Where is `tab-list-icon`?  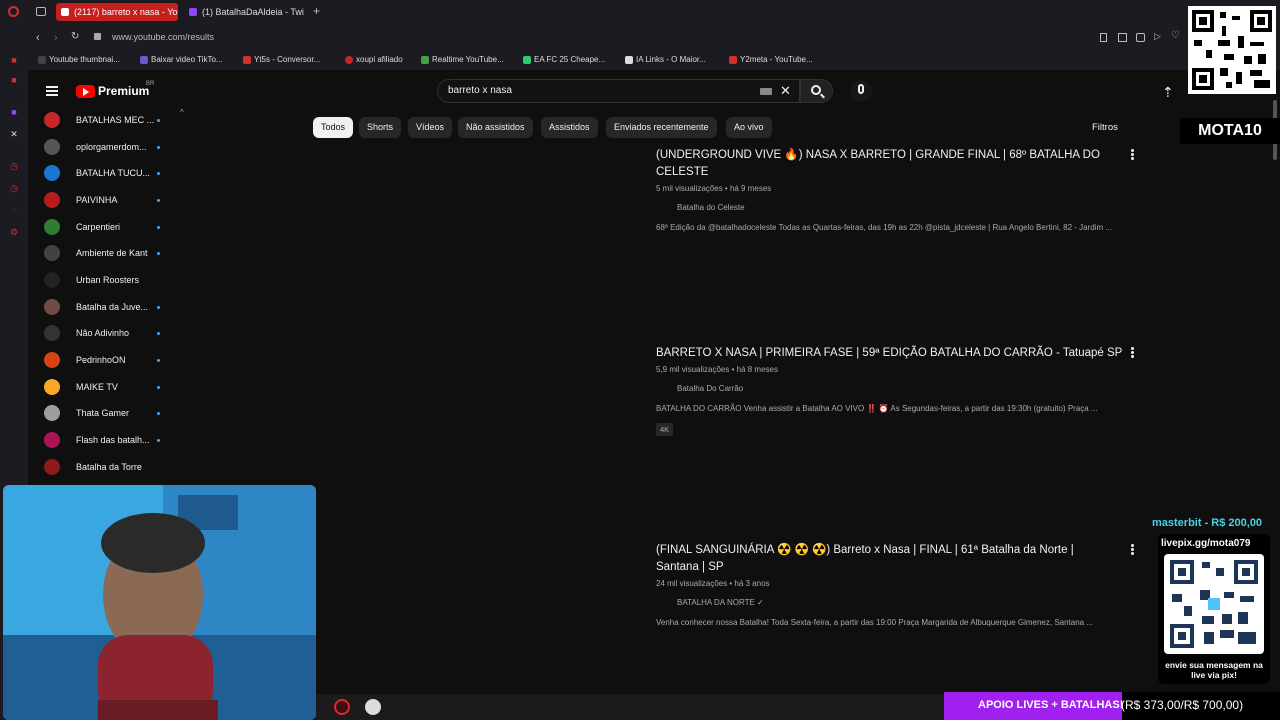
tab-list-icon is located at coordinates (41, 11).